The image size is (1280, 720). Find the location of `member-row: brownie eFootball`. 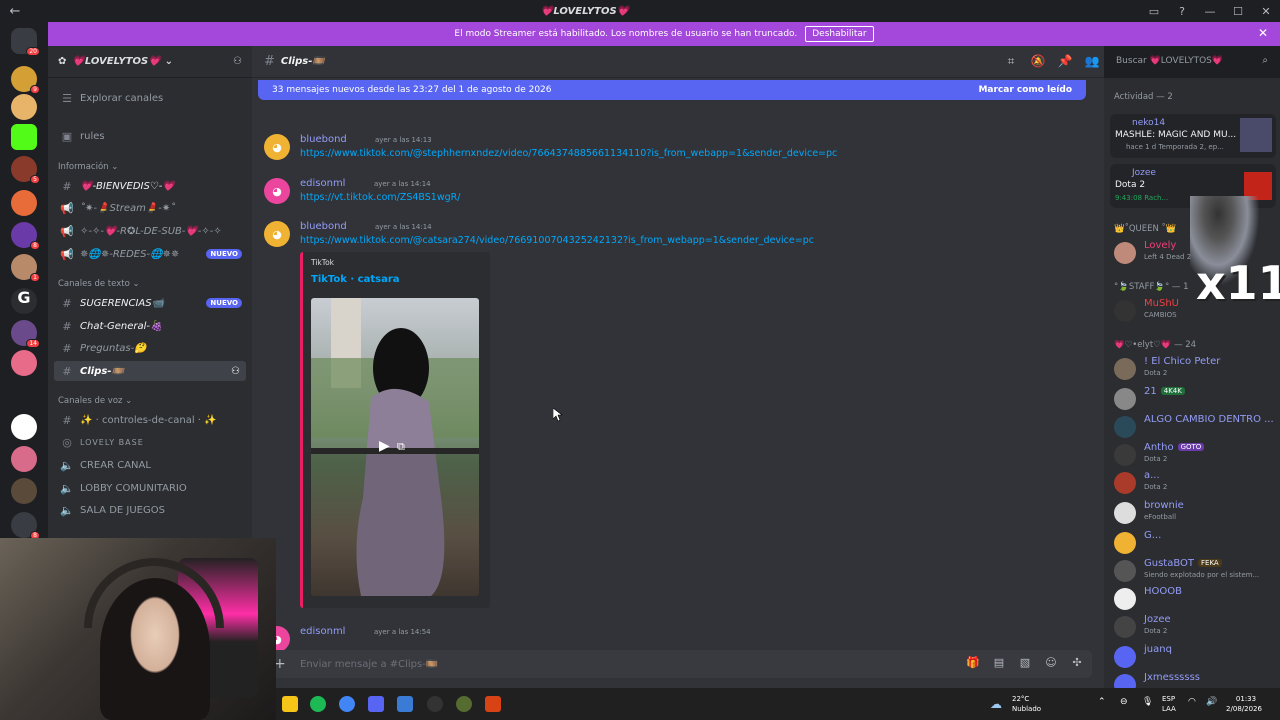

member-row: brownie eFootball is located at coordinates (1194, 513).